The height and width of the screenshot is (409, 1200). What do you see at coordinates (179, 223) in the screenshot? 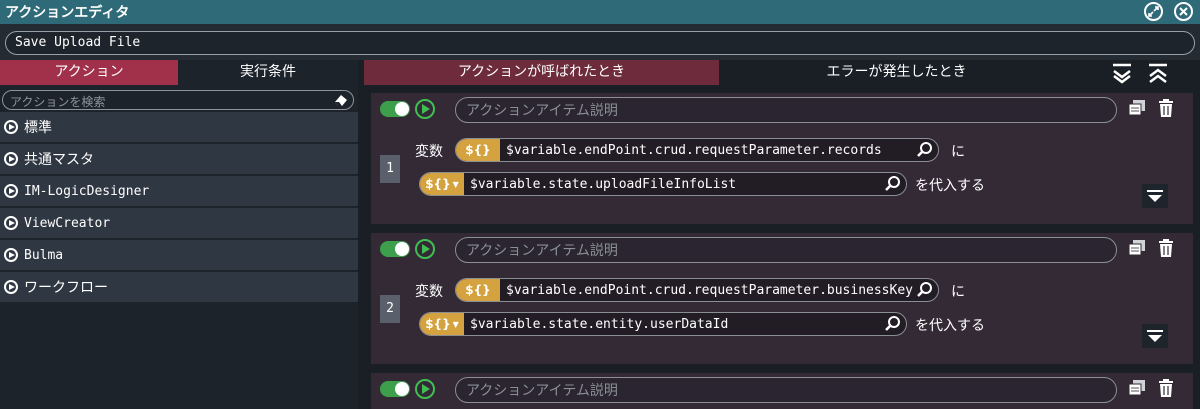
I see `category-viewcreator: ViewCreator` at bounding box center [179, 223].